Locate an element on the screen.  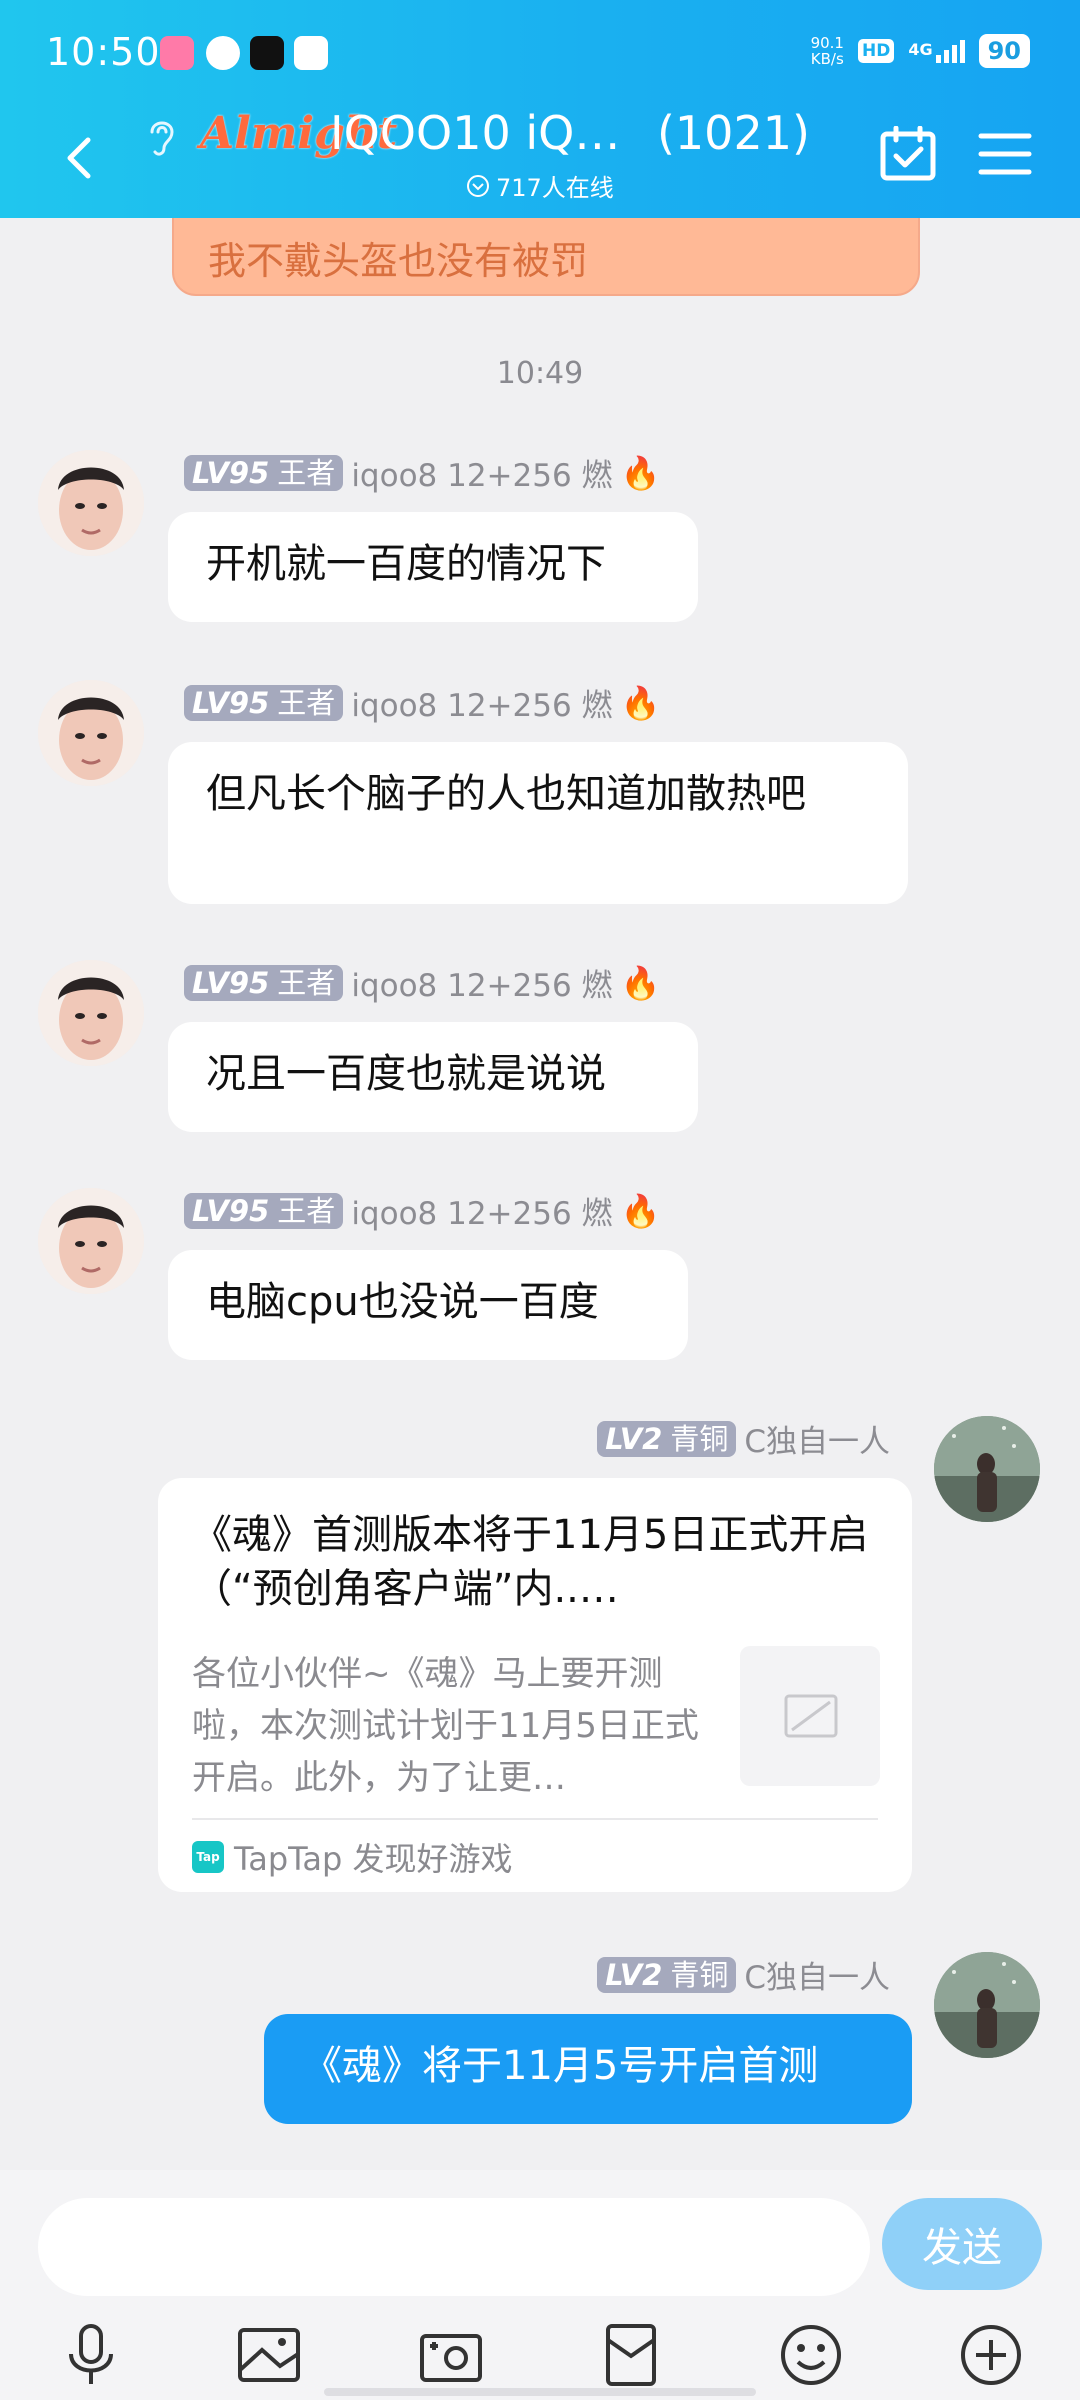
menu-icon is located at coordinates (1005, 154).